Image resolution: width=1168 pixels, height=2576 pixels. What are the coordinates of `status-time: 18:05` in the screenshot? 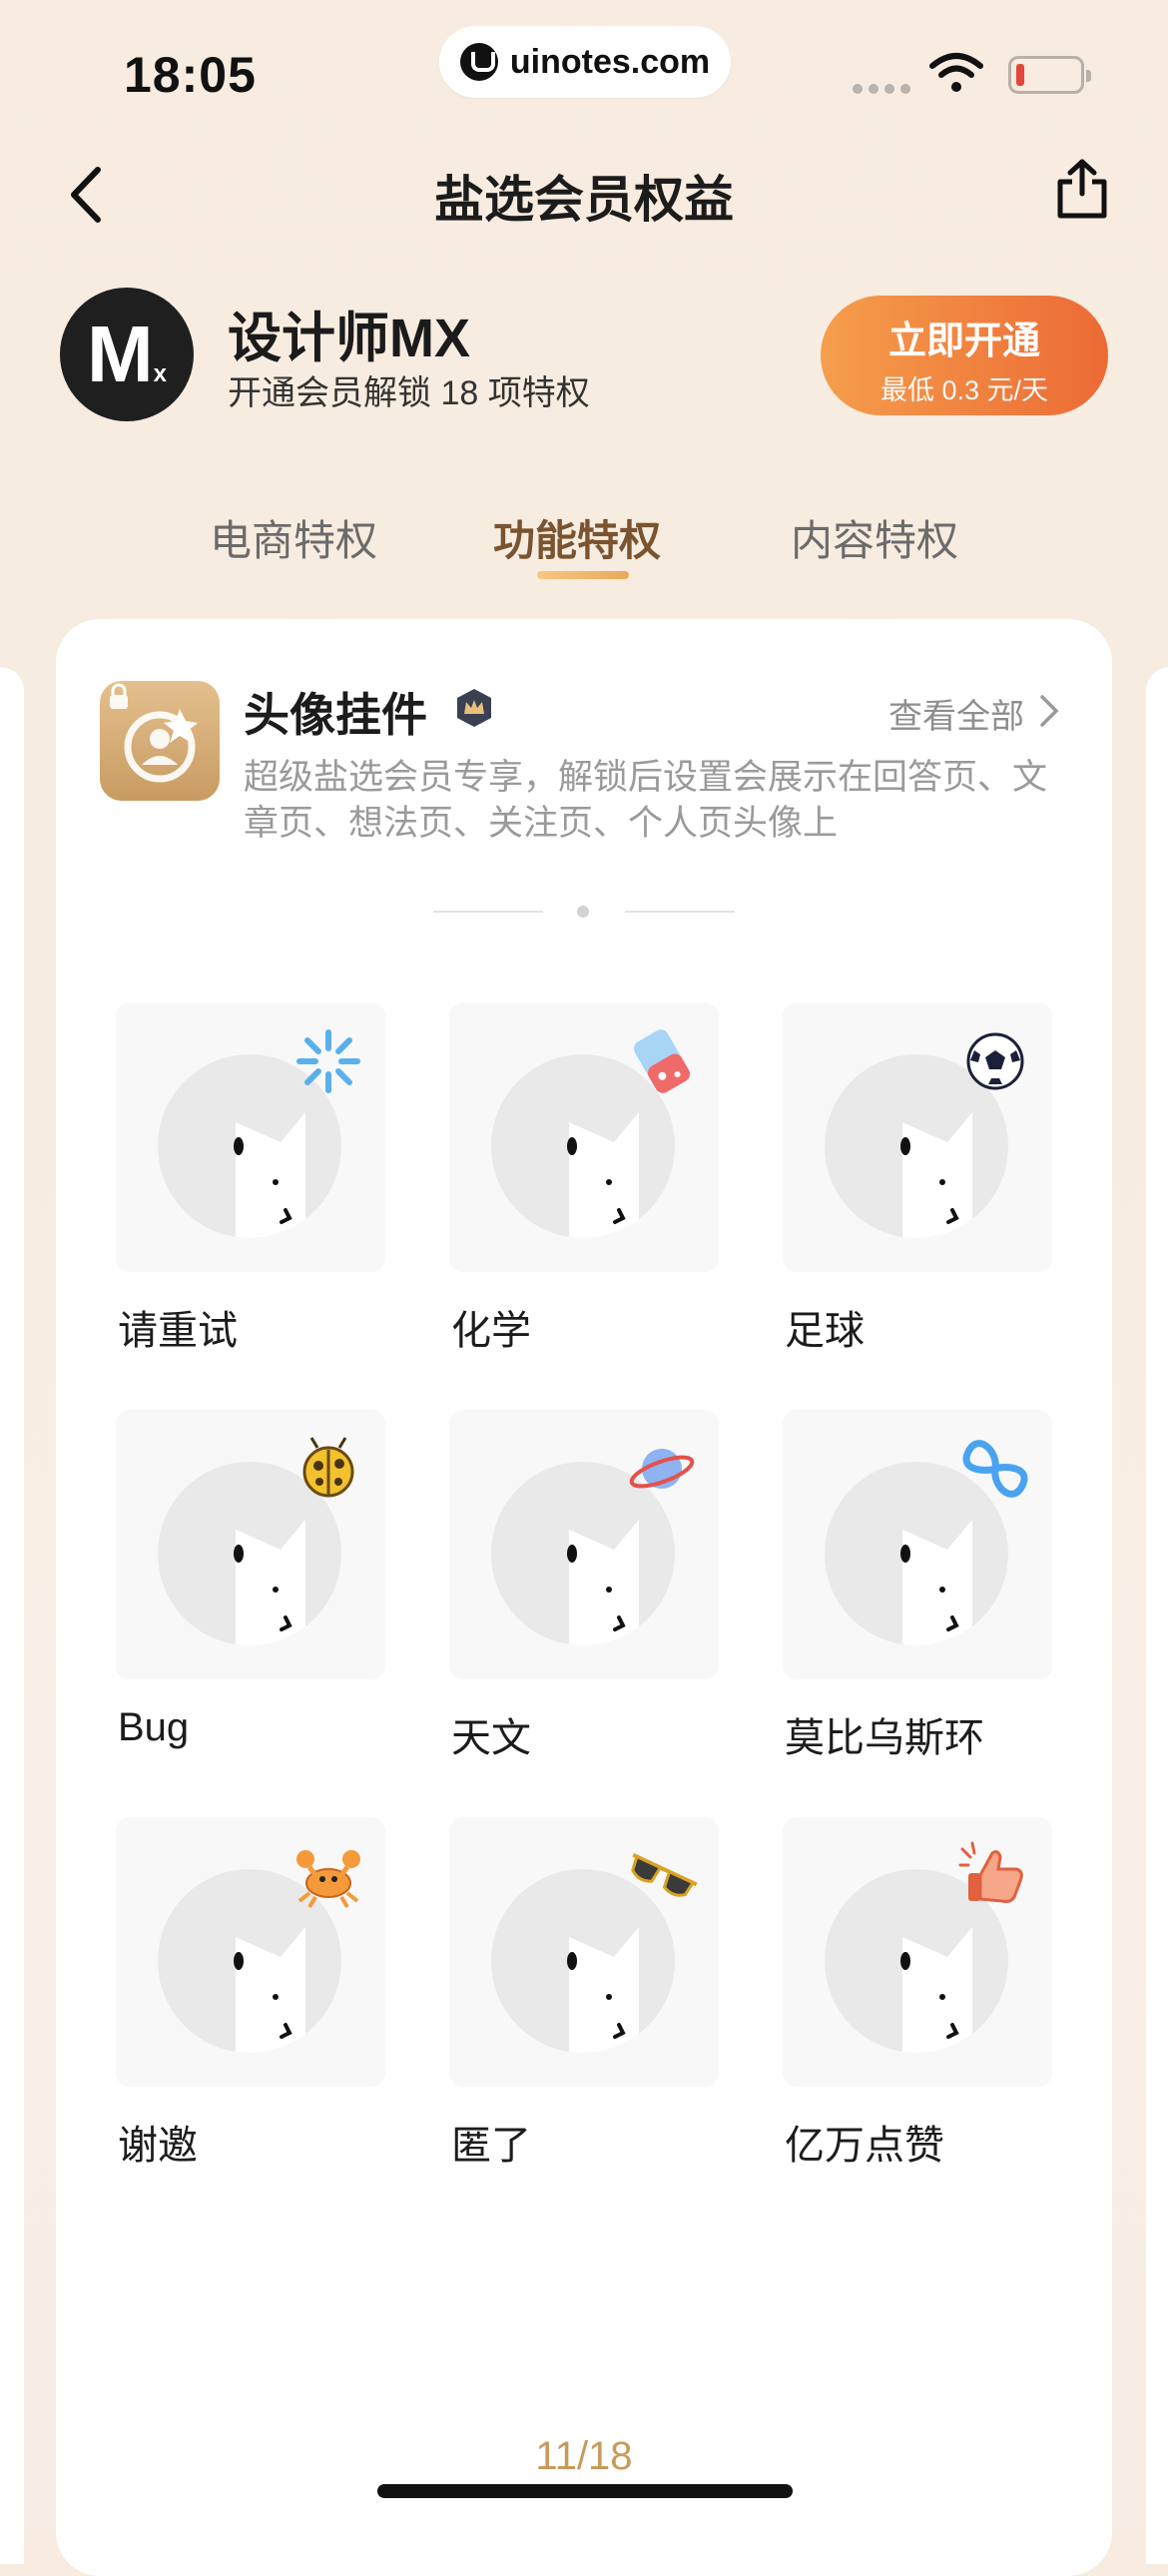 It's located at (190, 75).